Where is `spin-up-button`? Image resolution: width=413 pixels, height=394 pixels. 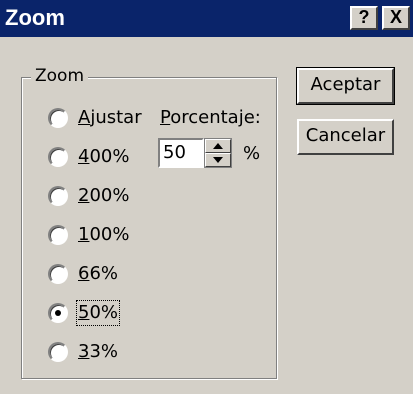
spin-up-button is located at coordinates (218, 146).